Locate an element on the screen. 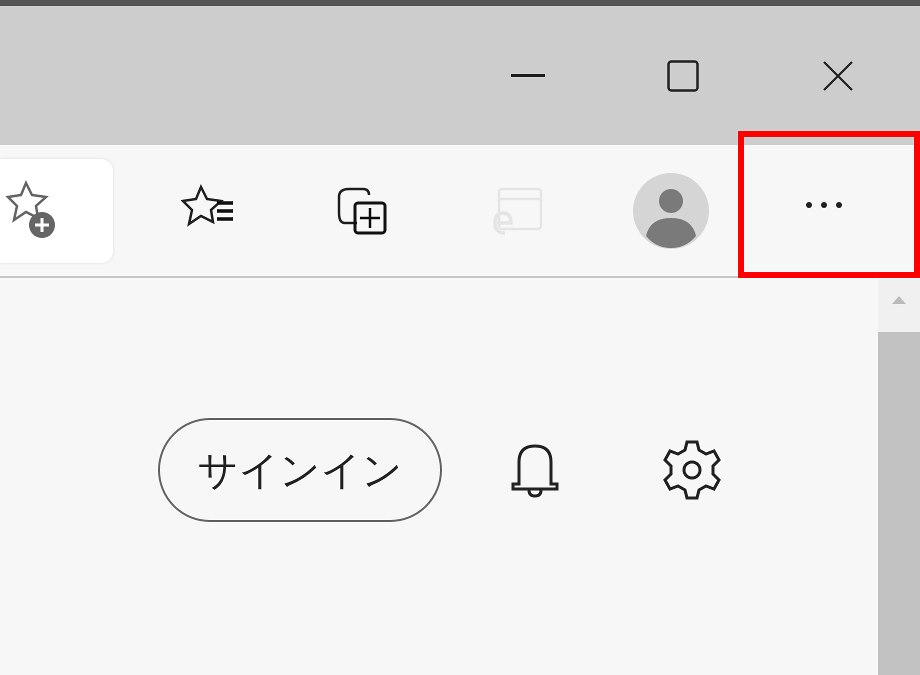  sign-in-button: サインイン is located at coordinates (300, 470).